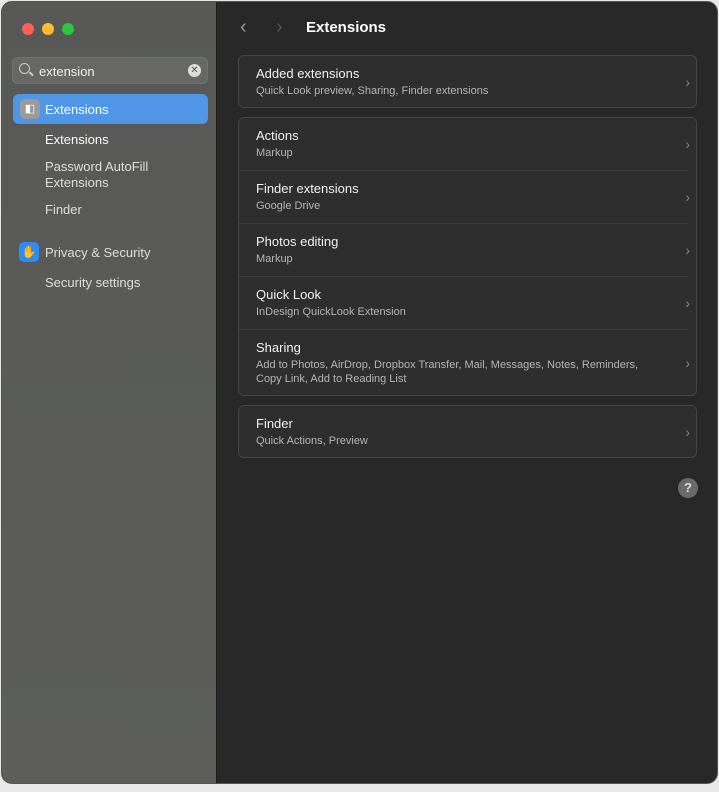  I want to click on list-row: Actions Markup ›, so click(464, 144).